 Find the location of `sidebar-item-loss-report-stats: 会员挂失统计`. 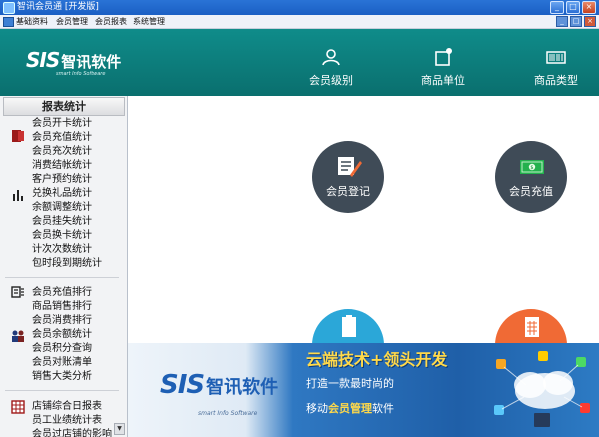

sidebar-item-loss-report-stats: 会员挂失统计 is located at coordinates (62, 221).